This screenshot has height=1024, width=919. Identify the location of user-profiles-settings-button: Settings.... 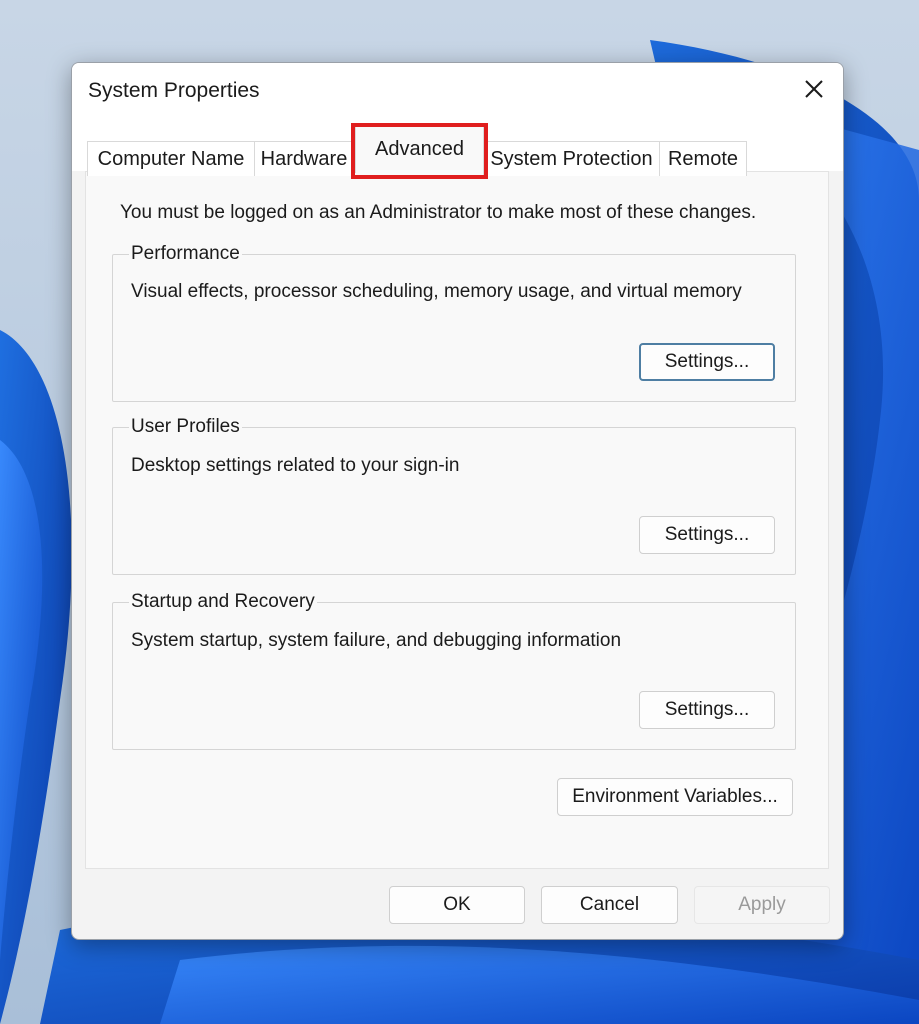
(707, 535).